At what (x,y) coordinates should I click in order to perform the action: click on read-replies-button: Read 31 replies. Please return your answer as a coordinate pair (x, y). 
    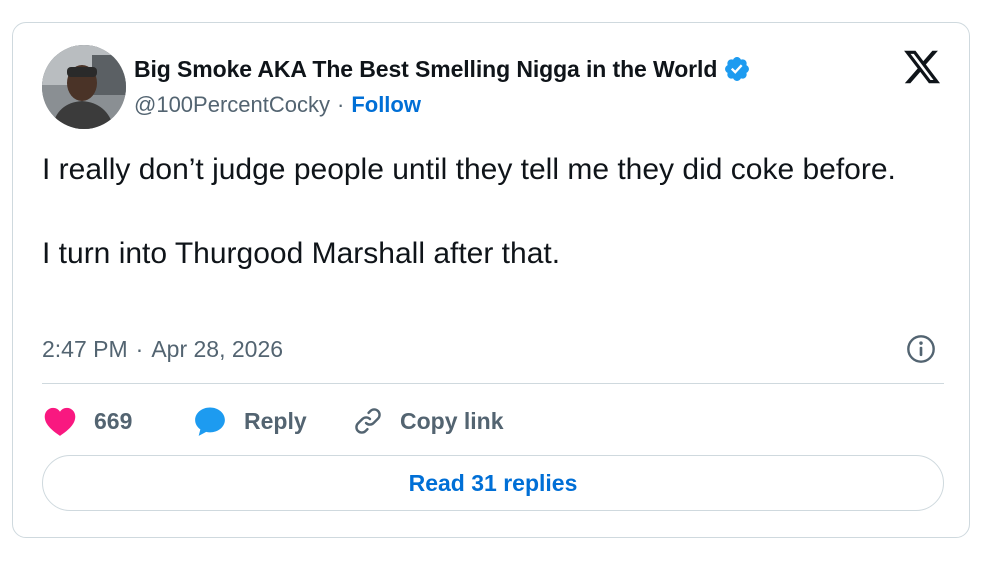
    Looking at the image, I should click on (493, 483).